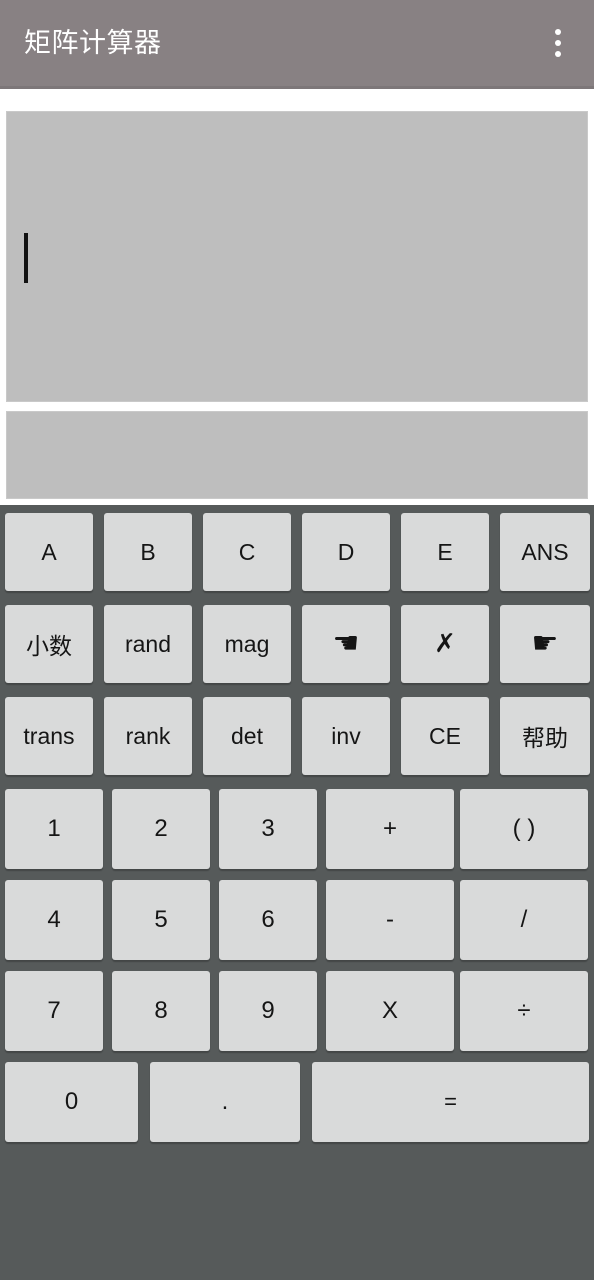 The width and height of the screenshot is (594, 1280). What do you see at coordinates (297, 455) in the screenshot?
I see `result-output` at bounding box center [297, 455].